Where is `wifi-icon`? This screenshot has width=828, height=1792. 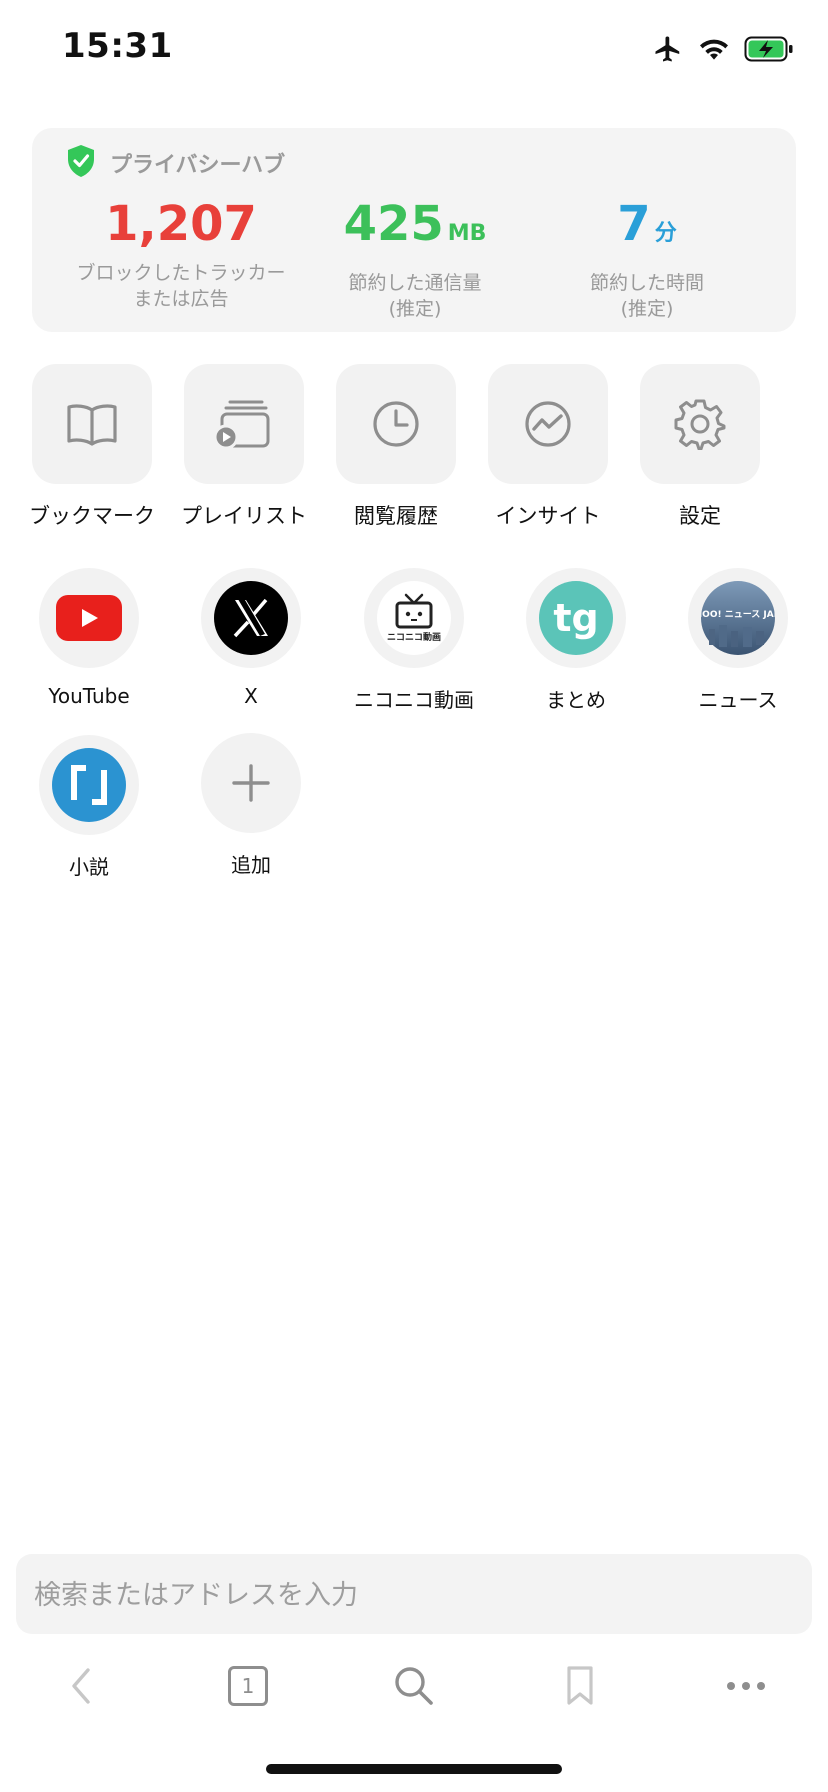 wifi-icon is located at coordinates (714, 49).